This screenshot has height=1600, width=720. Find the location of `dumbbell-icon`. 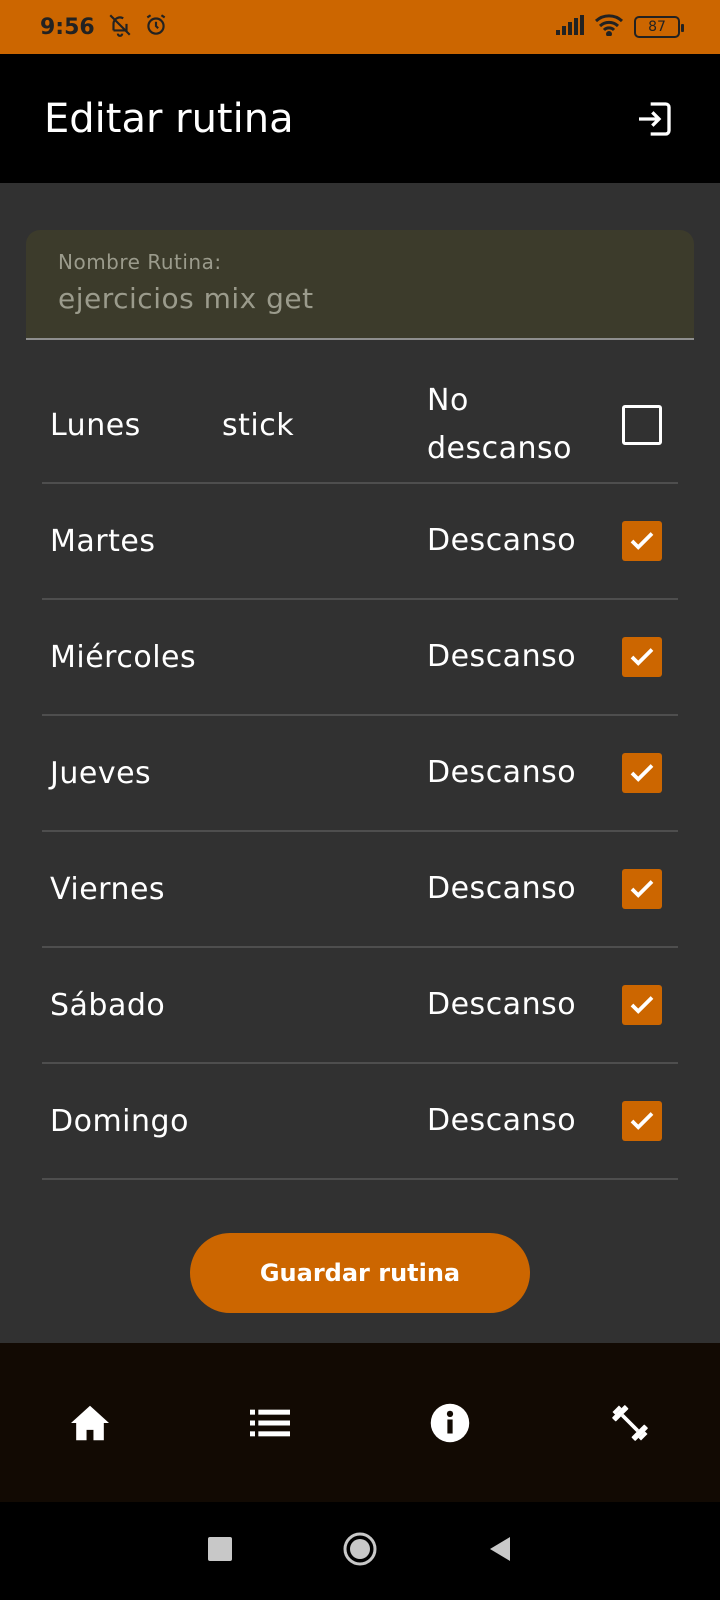

dumbbell-icon is located at coordinates (630, 1422).